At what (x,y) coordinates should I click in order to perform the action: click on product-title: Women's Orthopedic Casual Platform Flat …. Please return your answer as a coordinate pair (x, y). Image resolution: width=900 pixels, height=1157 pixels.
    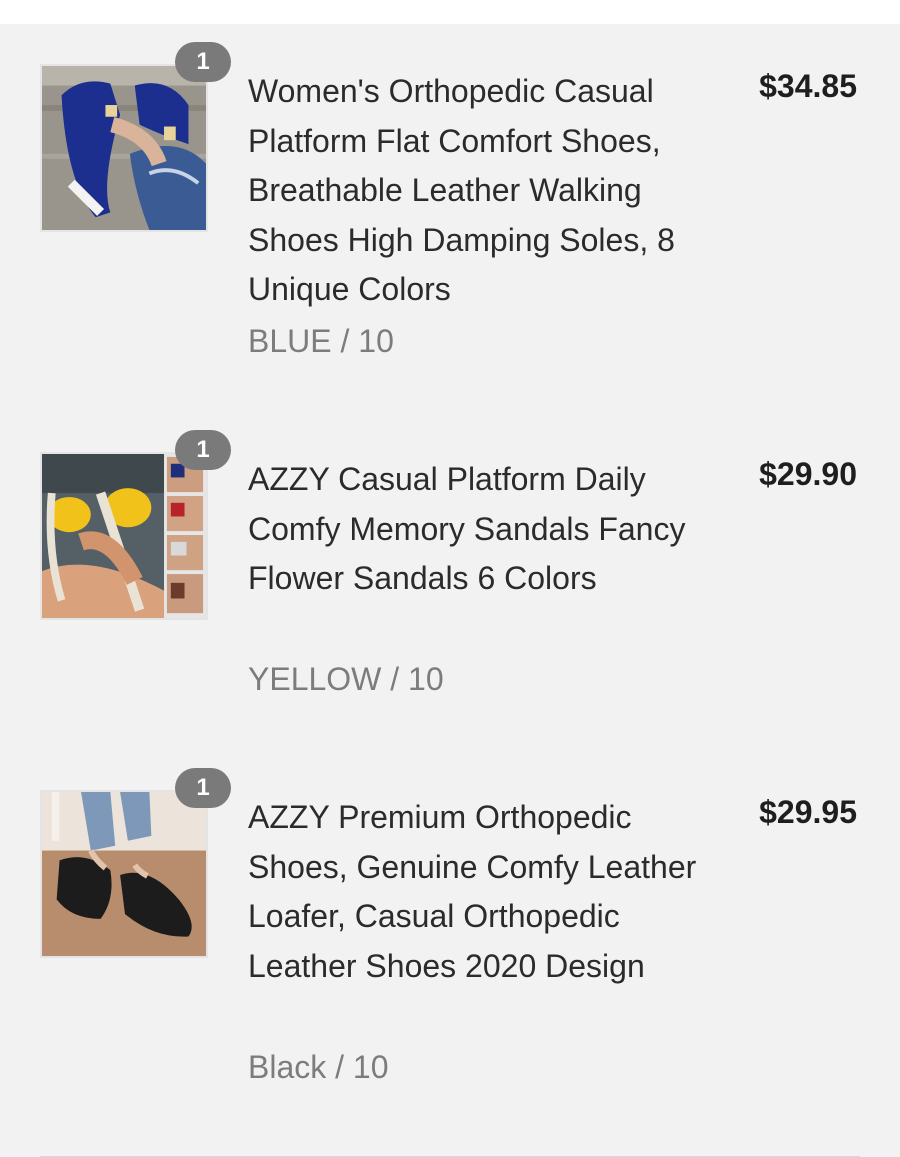
    Looking at the image, I should click on (483, 191).